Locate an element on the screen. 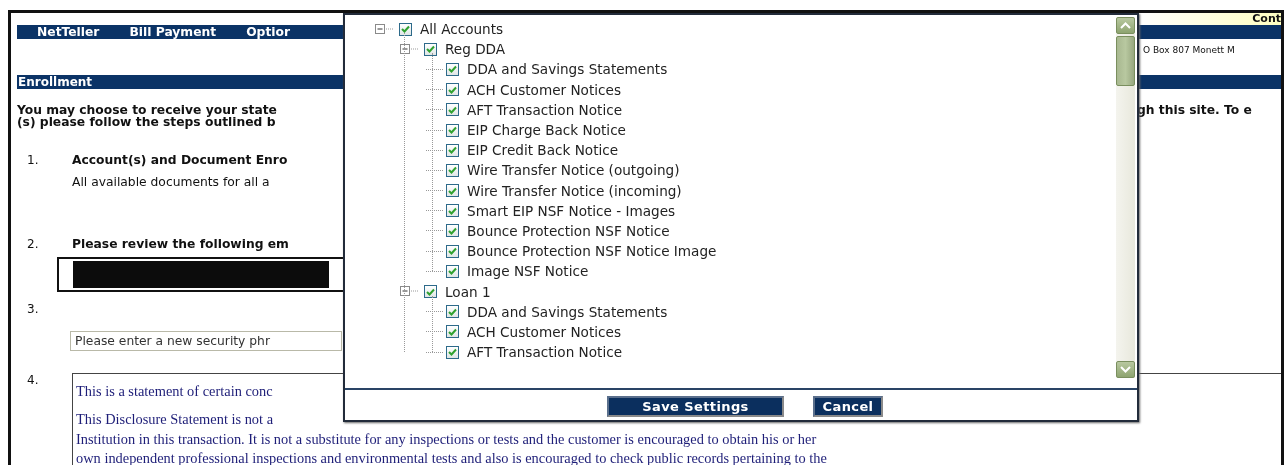 The height and width of the screenshot is (465, 1288). tree-item-label: Wire Transfer Notice (incoming) is located at coordinates (574, 190).